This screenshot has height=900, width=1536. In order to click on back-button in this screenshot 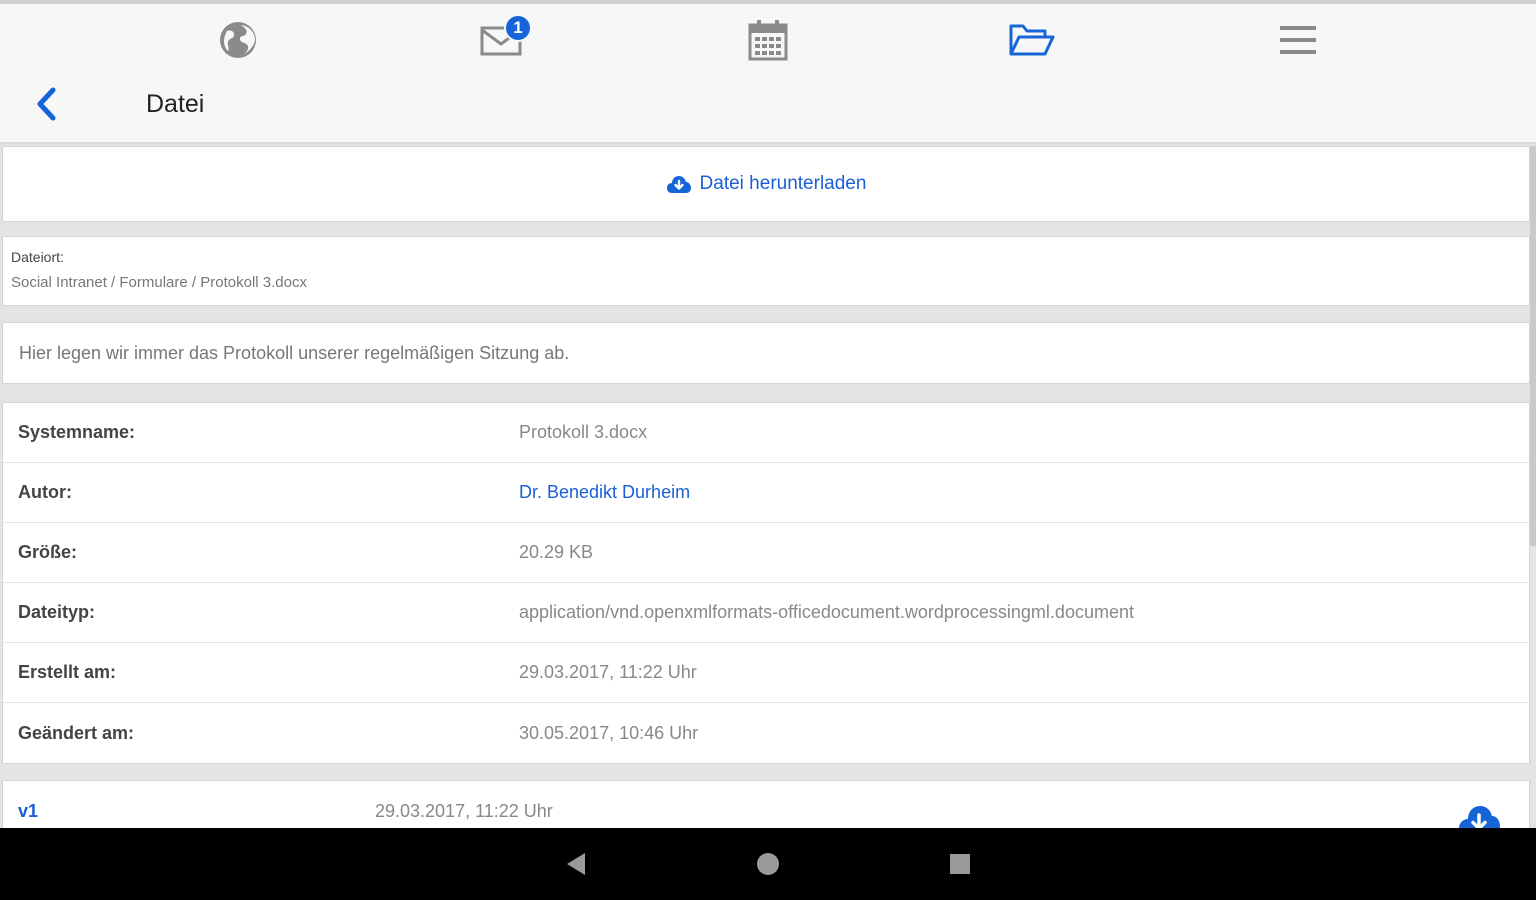, I will do `click(46, 104)`.